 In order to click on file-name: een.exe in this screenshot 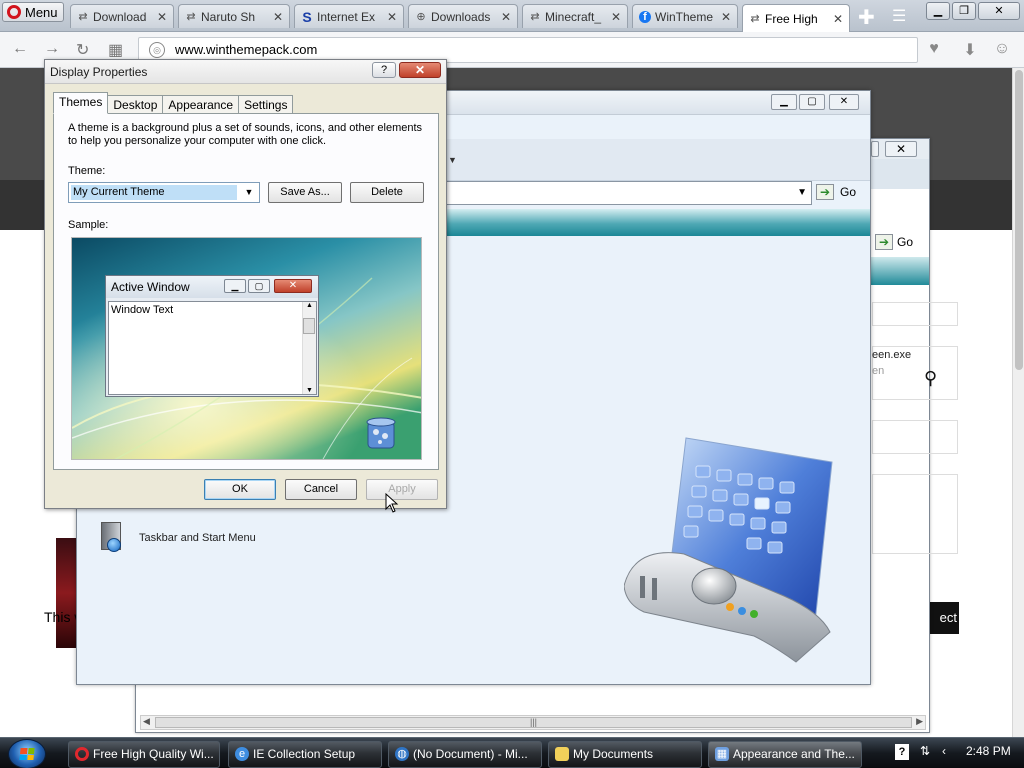, I will do `click(891, 355)`.